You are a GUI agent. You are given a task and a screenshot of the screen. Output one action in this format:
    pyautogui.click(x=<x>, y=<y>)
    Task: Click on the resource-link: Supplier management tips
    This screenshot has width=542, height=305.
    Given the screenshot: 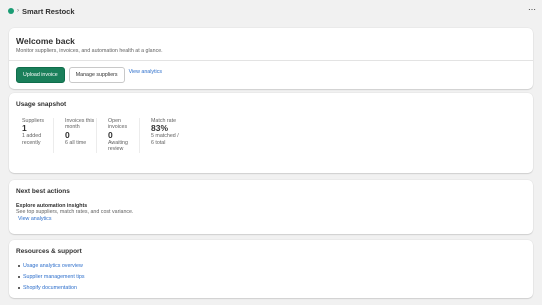 What is the action you would take?
    pyautogui.click(x=54, y=277)
    